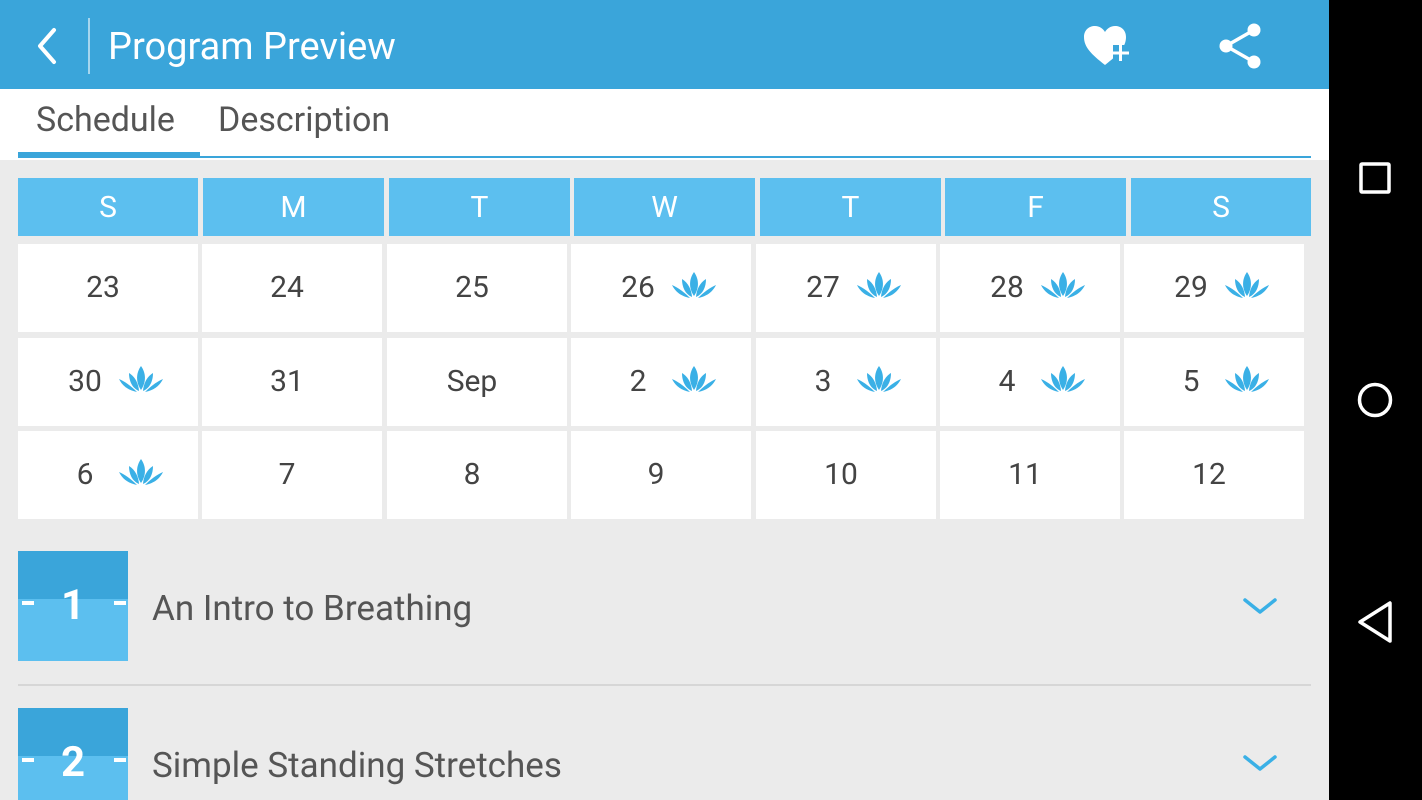 The width and height of the screenshot is (1422, 800). I want to click on calendar-day-label: 26, so click(638, 287).